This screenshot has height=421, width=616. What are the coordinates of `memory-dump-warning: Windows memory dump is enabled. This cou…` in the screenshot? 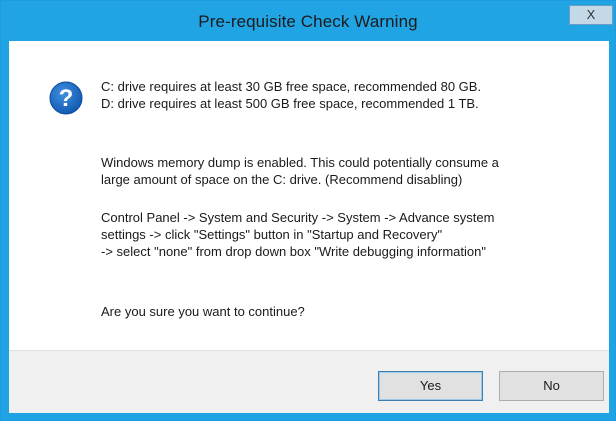 It's located at (349, 171).